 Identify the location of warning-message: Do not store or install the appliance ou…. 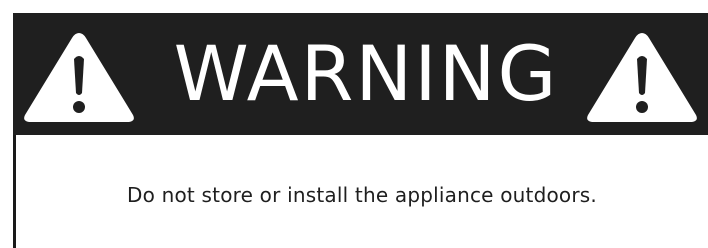
(362, 195).